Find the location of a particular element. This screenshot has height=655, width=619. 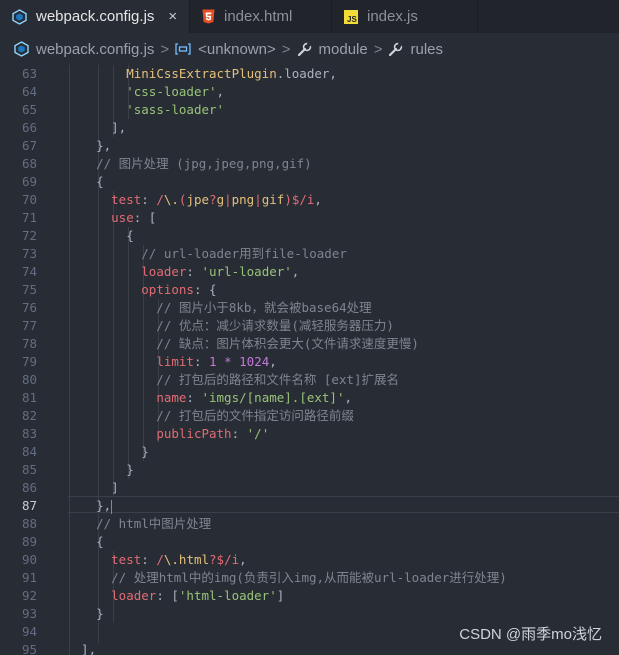

code-text: // 打包后的路径和文件名称 [ext]扩展名 is located at coordinates (232, 380).